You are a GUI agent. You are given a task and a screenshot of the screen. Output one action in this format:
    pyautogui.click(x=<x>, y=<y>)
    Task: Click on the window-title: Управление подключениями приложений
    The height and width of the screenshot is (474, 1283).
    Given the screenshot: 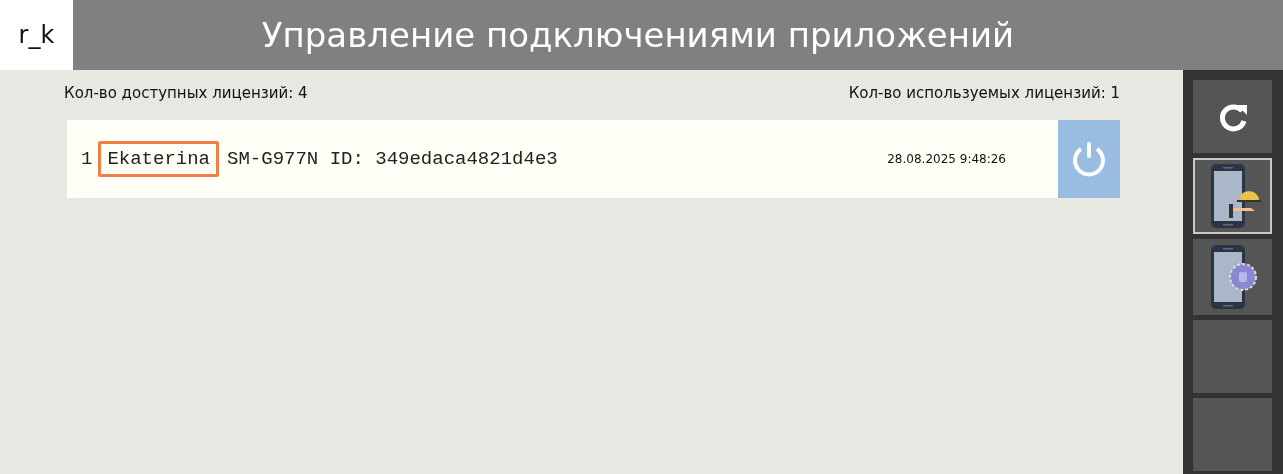 What is the action you would take?
    pyautogui.click(x=678, y=35)
    